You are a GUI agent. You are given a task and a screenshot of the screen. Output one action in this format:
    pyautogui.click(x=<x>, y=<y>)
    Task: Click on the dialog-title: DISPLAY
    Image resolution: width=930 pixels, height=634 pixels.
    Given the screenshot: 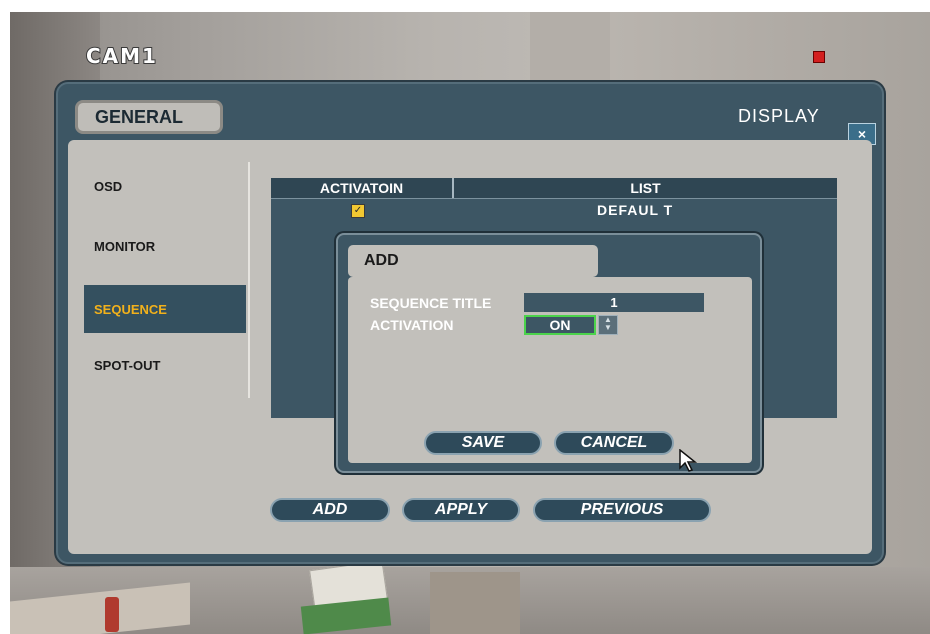 What is the action you would take?
    pyautogui.click(x=779, y=116)
    